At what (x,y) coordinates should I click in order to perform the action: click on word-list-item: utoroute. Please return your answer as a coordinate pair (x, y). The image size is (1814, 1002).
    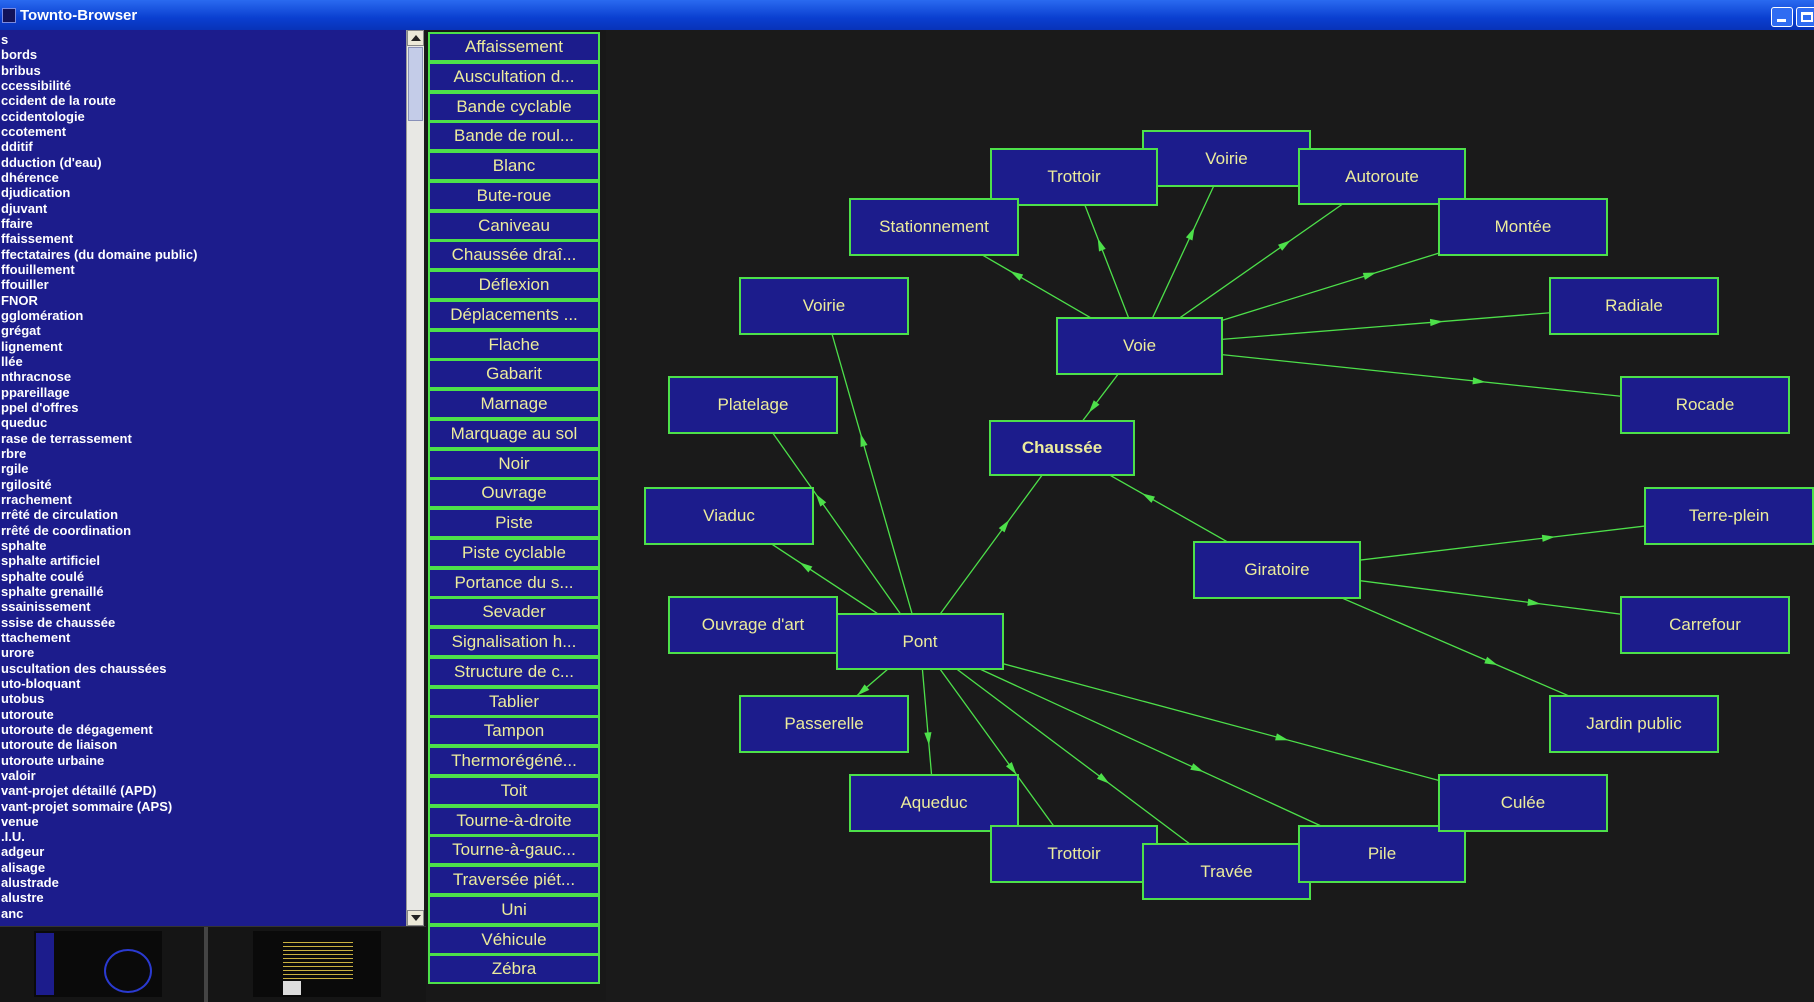
    Looking at the image, I should click on (27, 714).